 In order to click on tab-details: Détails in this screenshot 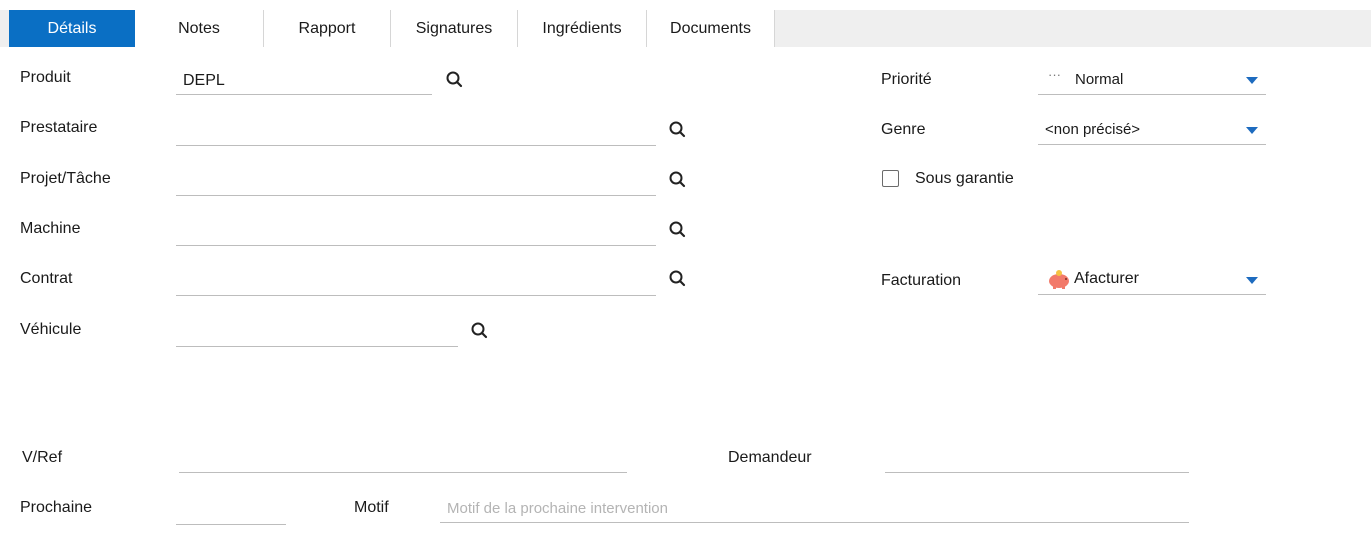, I will do `click(72, 28)`.